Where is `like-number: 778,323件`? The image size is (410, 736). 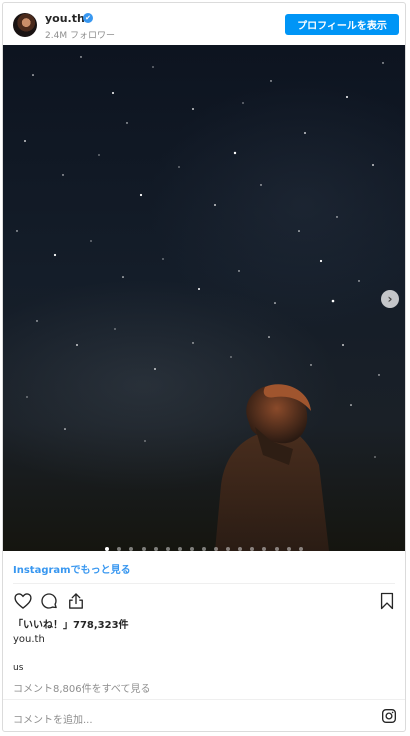 like-number: 778,323件 is located at coordinates (101, 625).